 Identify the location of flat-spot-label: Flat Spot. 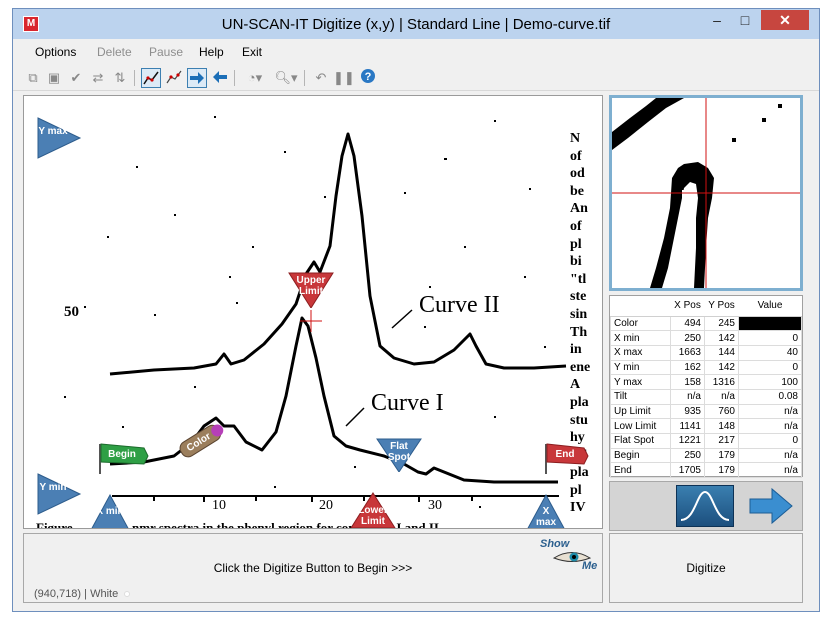
(399, 452).